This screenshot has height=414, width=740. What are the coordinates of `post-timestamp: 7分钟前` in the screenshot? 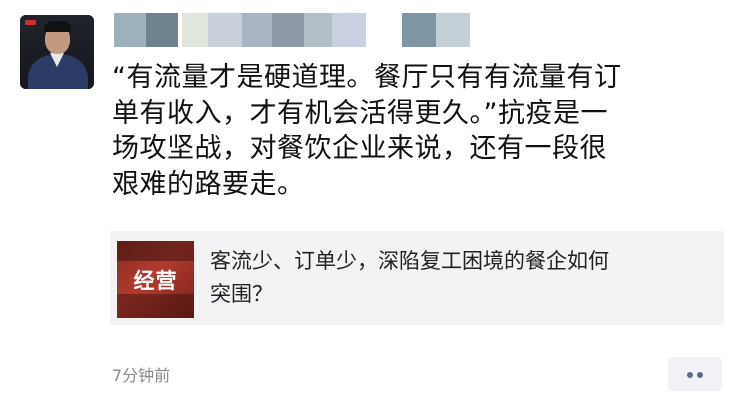 It's located at (141, 375).